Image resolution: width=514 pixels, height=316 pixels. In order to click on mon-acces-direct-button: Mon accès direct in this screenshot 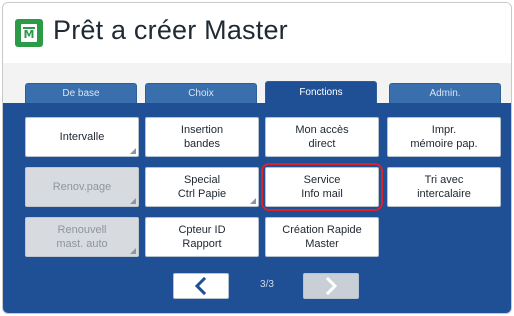, I will do `click(322, 137)`.